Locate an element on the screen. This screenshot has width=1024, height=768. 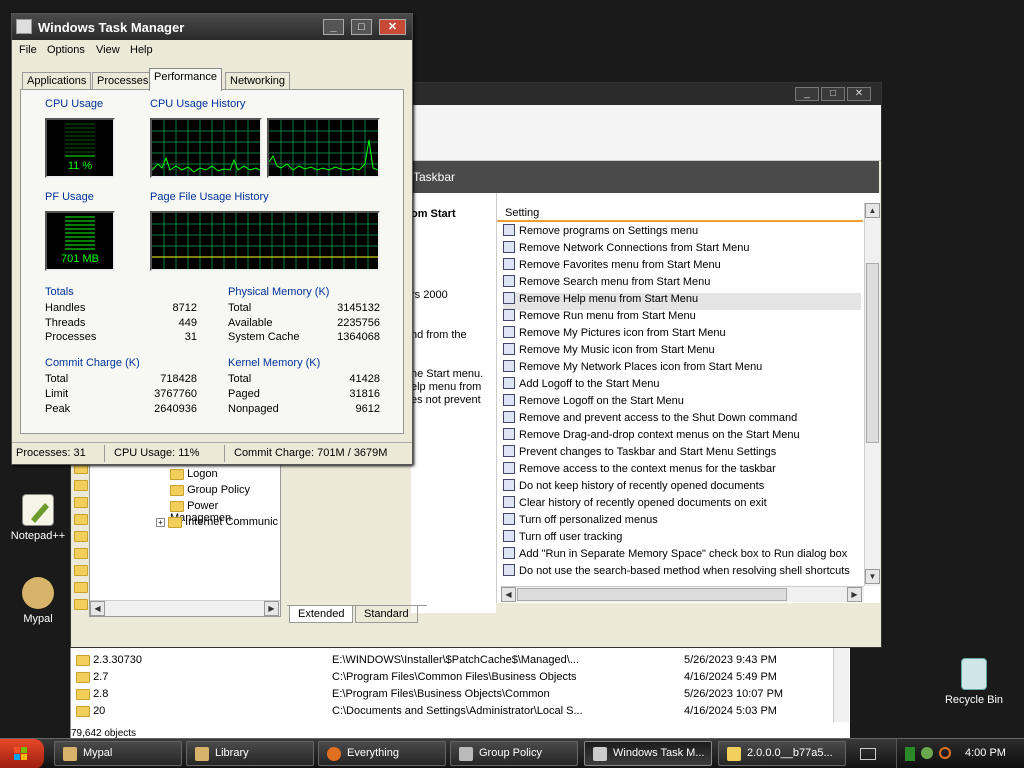
setting-row: Remove My Pictures icon from Start Menu is located at coordinates (682, 335).